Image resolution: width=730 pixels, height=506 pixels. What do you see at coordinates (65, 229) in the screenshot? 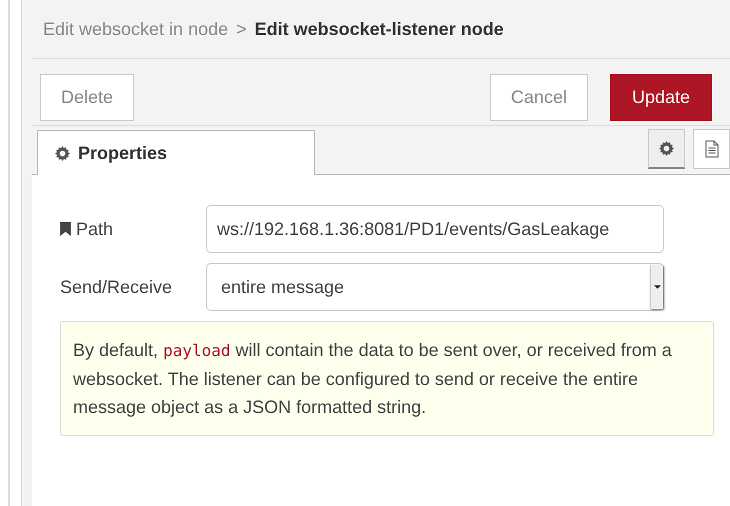
I see `bookmark-icon` at bounding box center [65, 229].